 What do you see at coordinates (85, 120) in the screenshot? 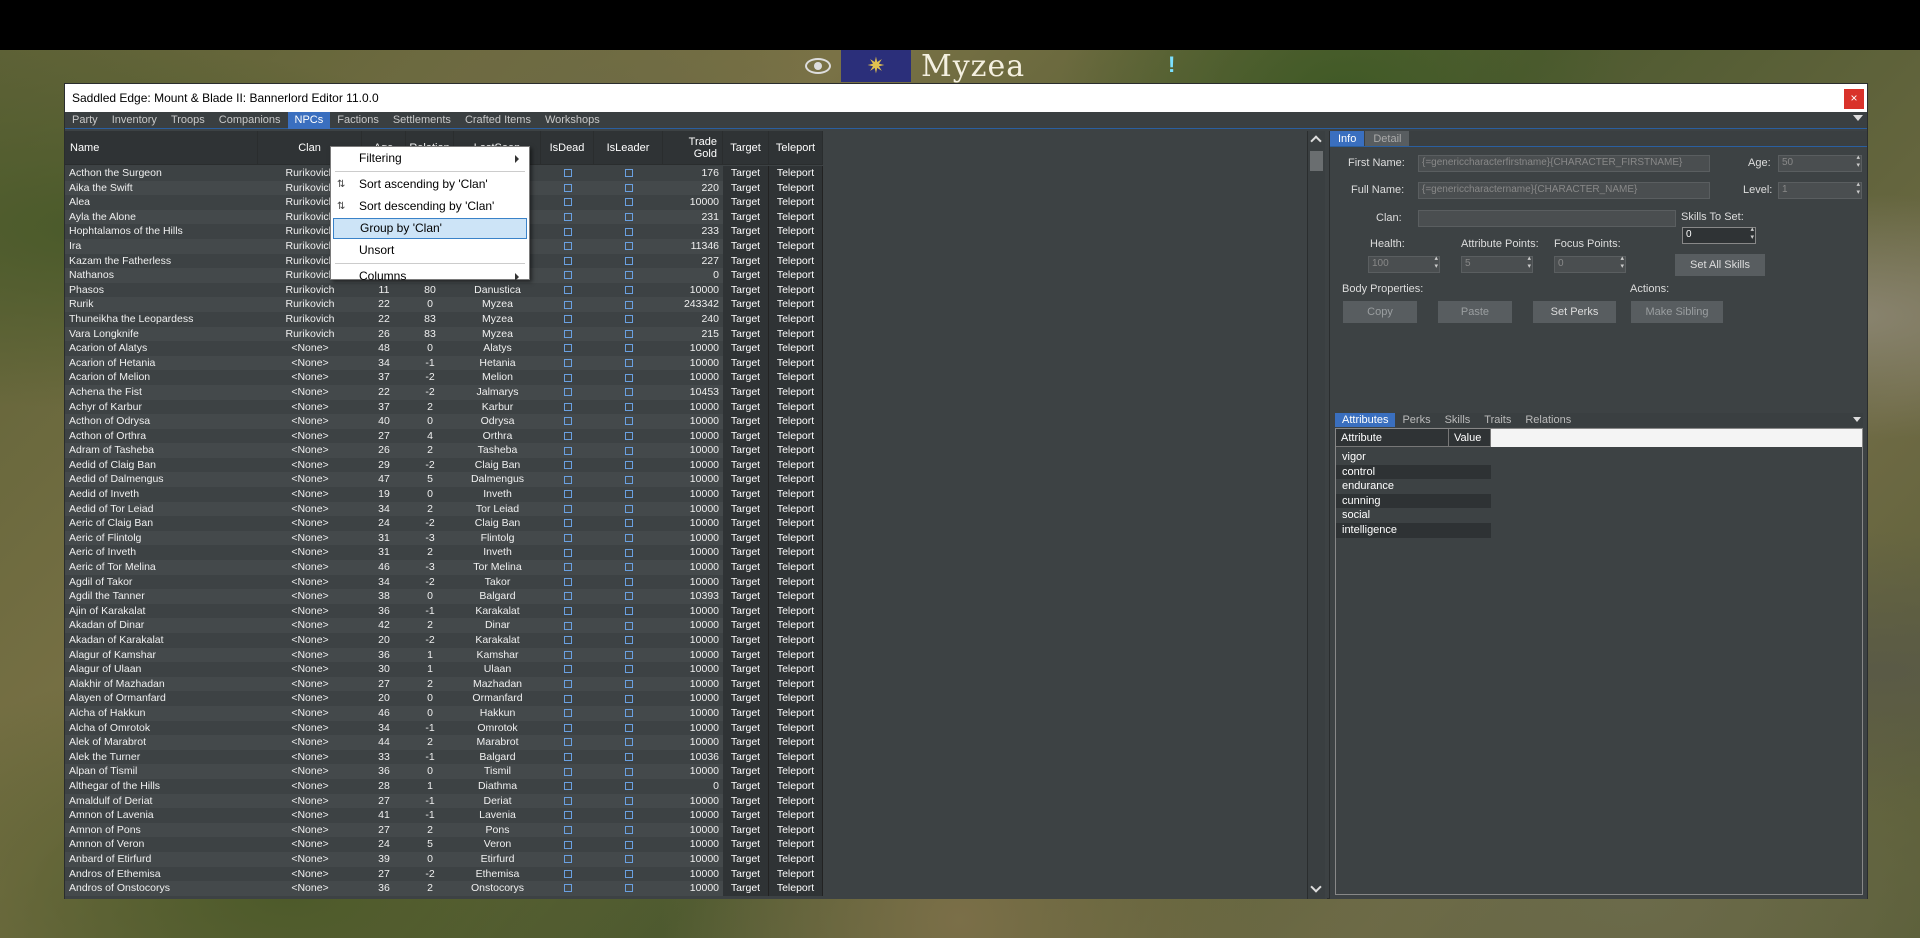
I see `tab-party: Party` at bounding box center [85, 120].